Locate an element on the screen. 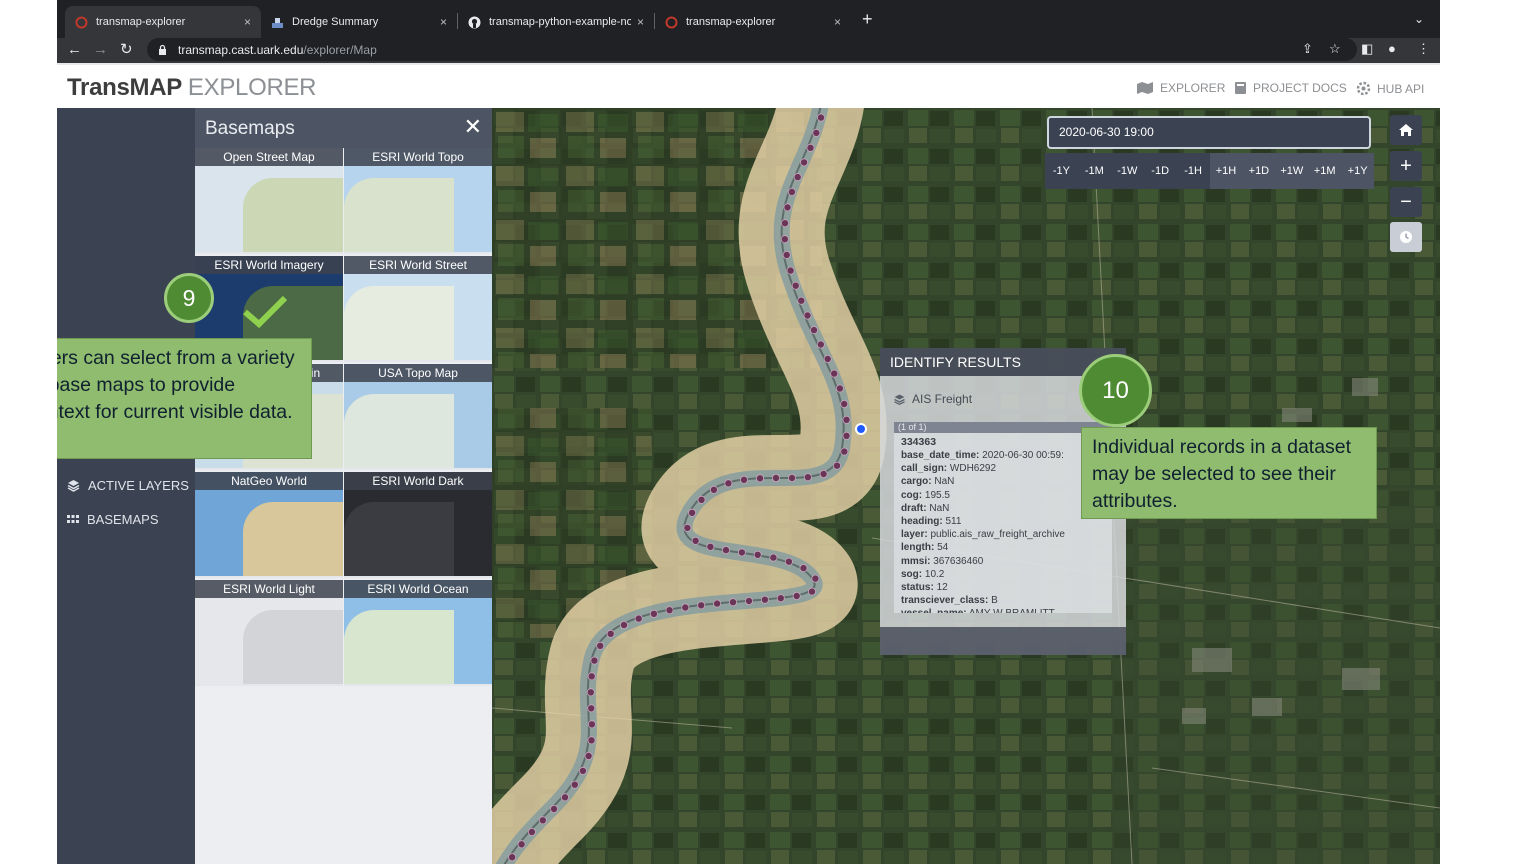 The width and height of the screenshot is (1536, 864). nav-hub-api: HUB API is located at coordinates (1390, 88).